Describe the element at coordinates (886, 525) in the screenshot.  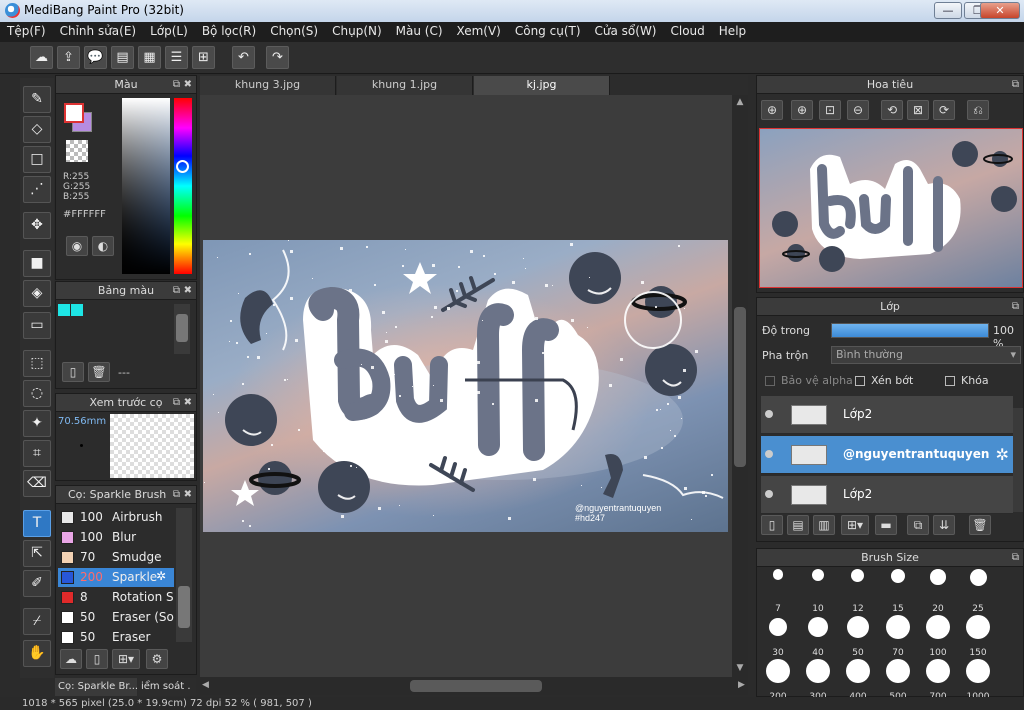
I see `folder-icon: ▬` at that location.